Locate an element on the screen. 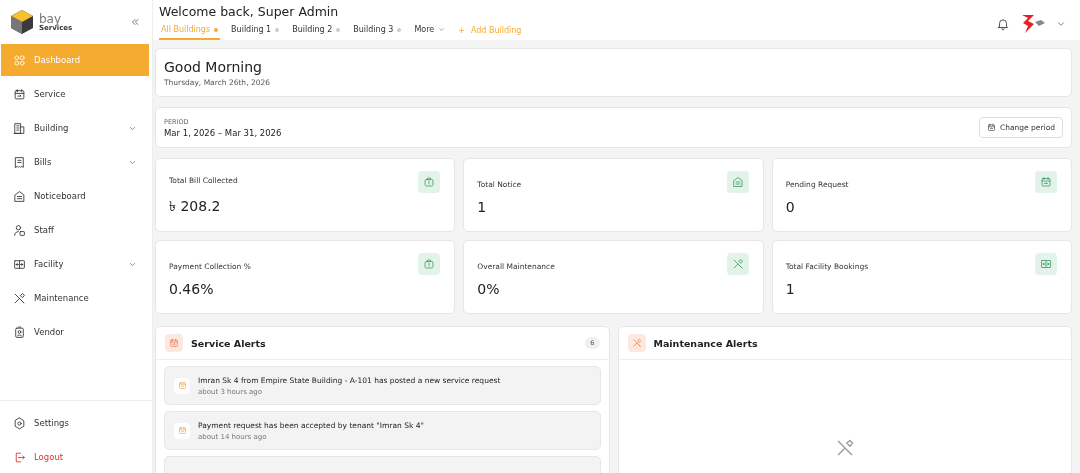 The image size is (1080, 473). brand-name: bay is located at coordinates (50, 18).